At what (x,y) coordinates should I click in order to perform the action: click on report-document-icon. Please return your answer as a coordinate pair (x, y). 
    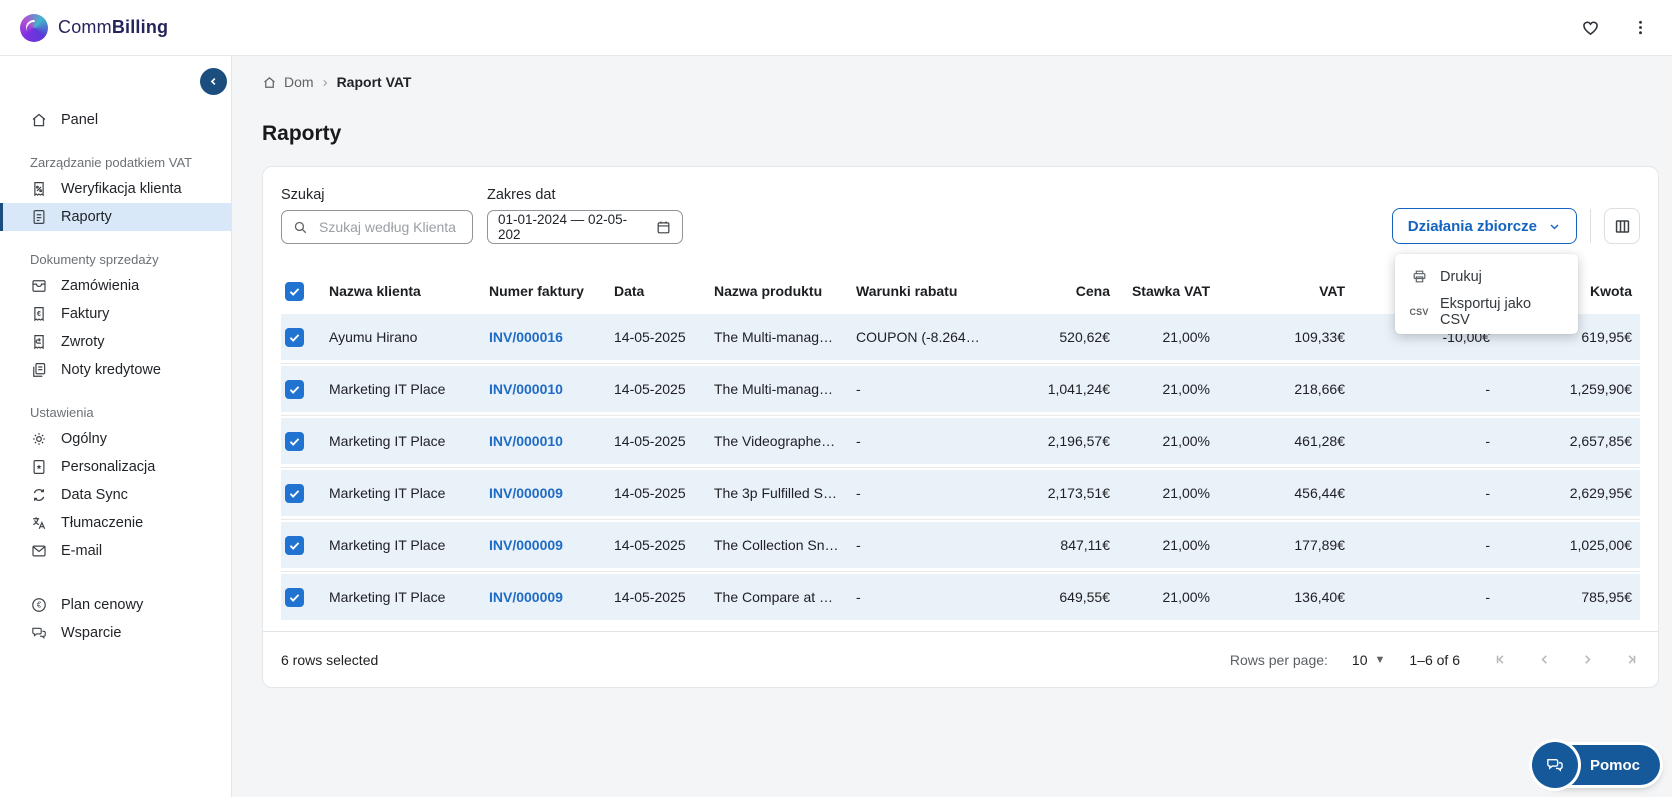
    Looking at the image, I should click on (39, 217).